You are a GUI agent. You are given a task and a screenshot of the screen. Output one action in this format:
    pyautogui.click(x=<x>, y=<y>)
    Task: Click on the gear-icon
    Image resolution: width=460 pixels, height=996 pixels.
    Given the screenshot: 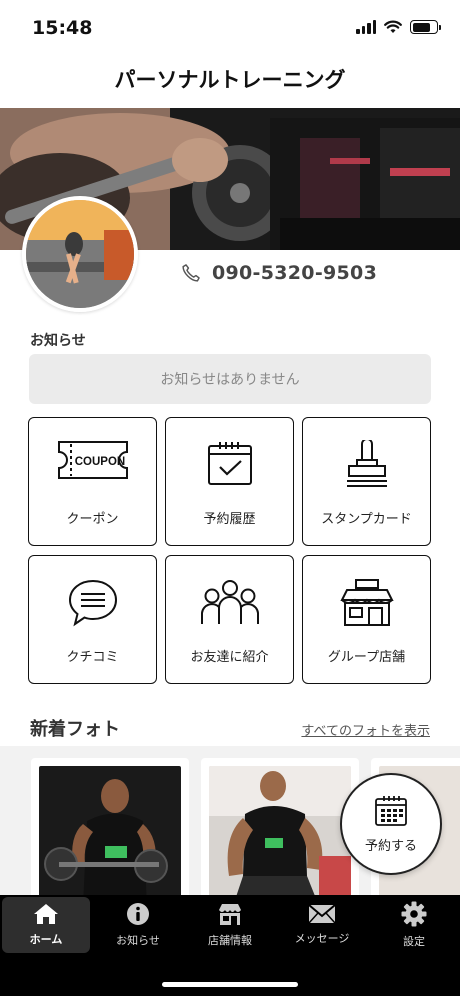 What is the action you would take?
    pyautogui.click(x=414, y=914)
    